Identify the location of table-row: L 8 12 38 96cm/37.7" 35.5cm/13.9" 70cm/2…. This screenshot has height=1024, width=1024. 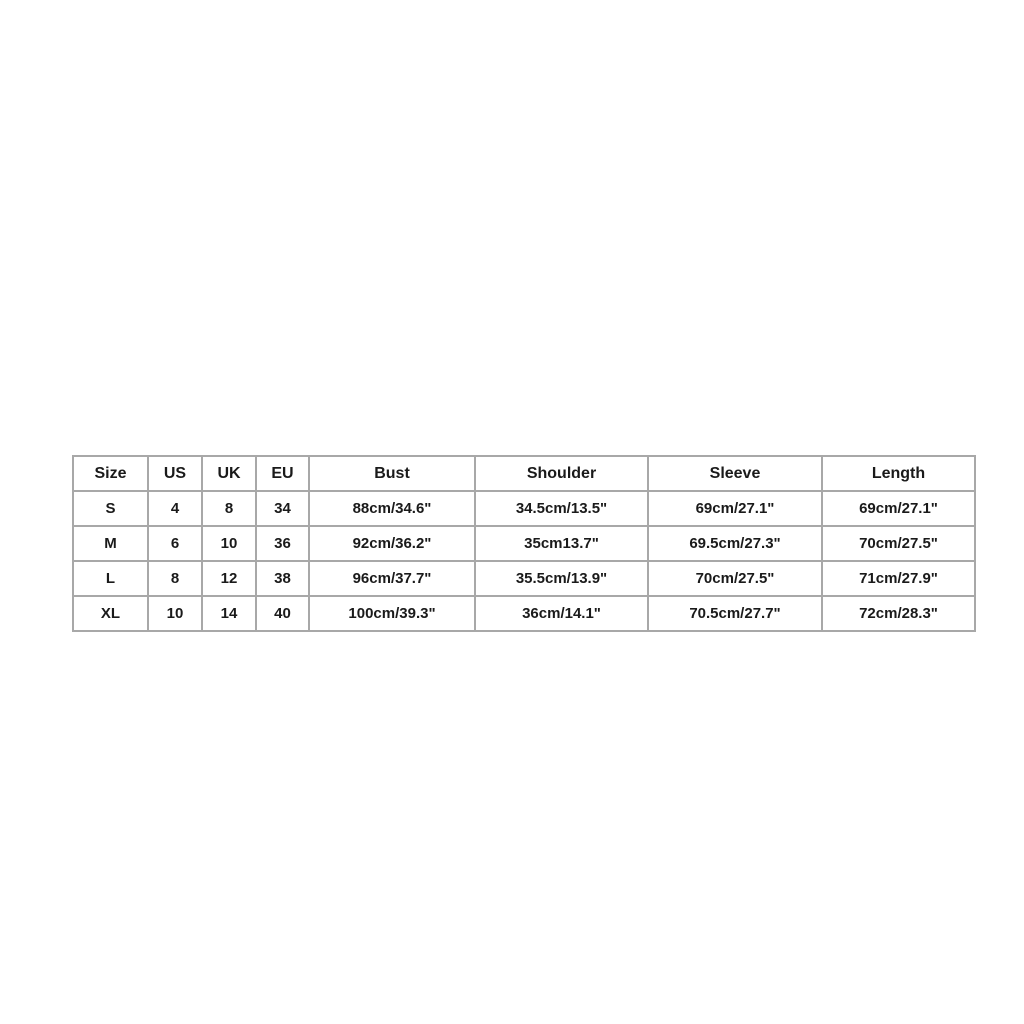
(524, 578).